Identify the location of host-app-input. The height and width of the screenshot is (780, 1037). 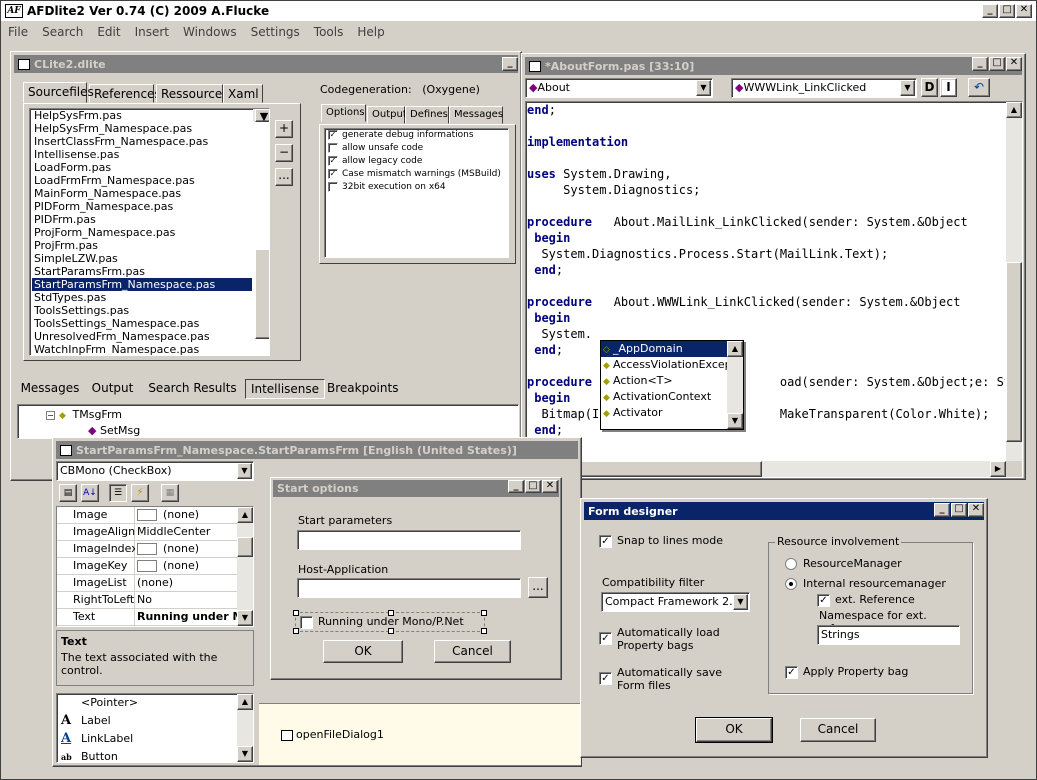
(409, 588).